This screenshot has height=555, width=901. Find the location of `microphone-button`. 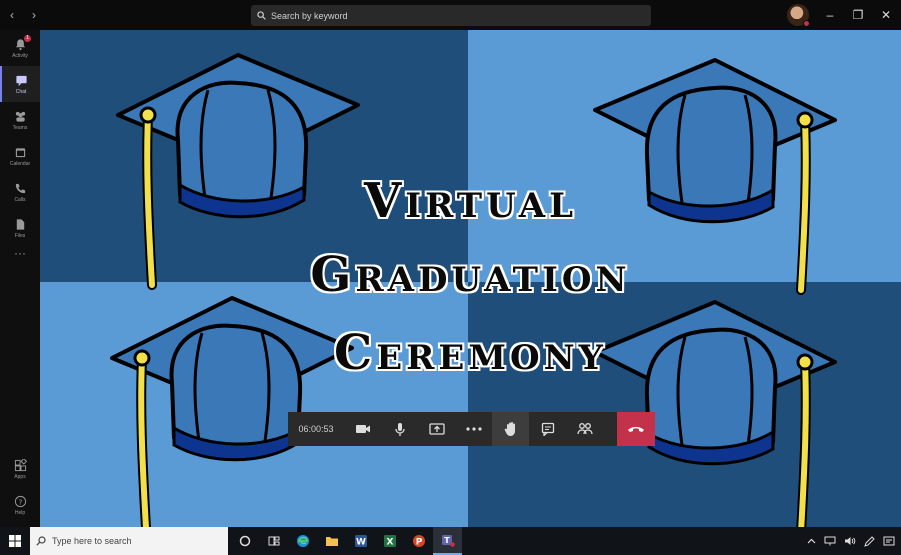

microphone-button is located at coordinates (399, 429).